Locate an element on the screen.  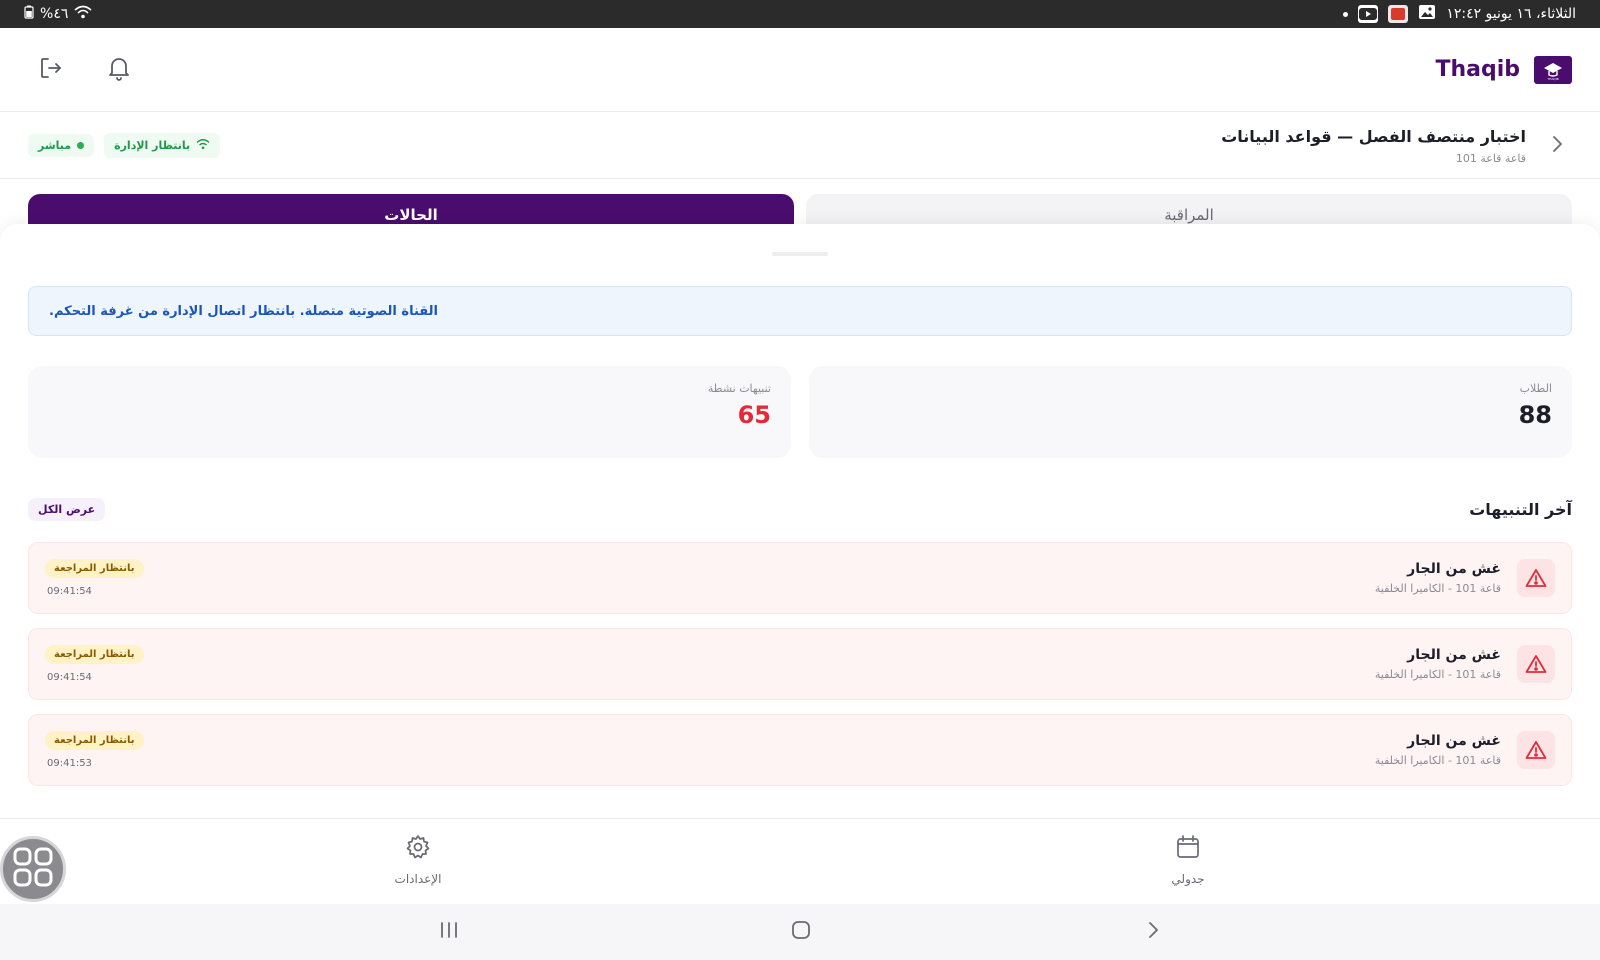
exam-title: اختبار منتصف الفصل — قواعد البيانات is located at coordinates (1373, 136).